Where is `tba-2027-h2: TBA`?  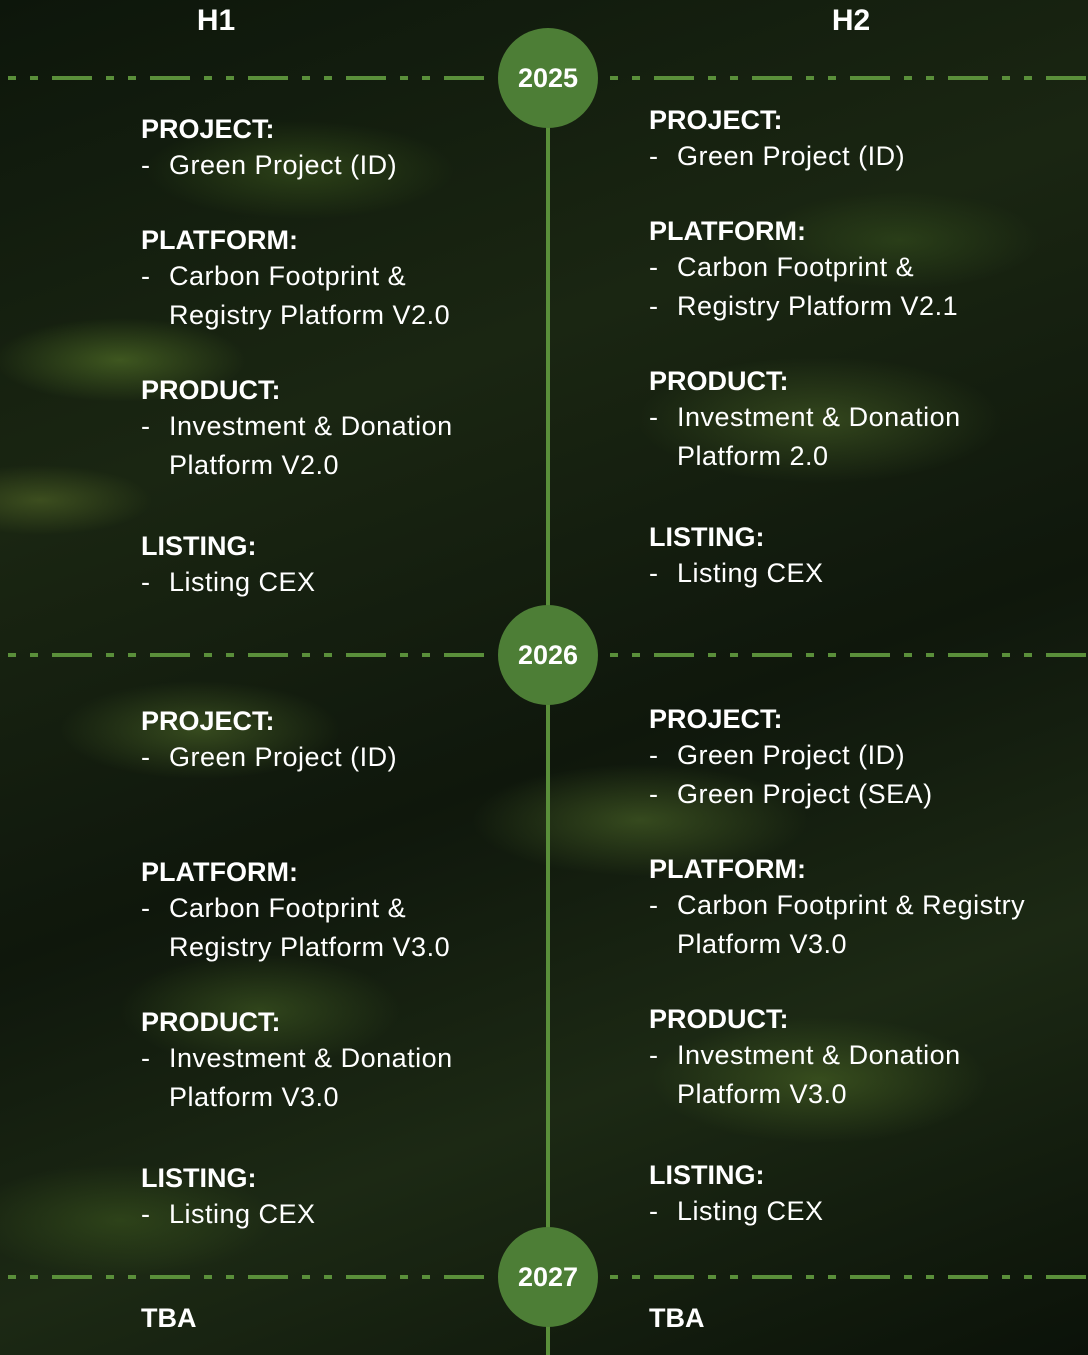 tba-2027-h2: TBA is located at coordinates (677, 1318).